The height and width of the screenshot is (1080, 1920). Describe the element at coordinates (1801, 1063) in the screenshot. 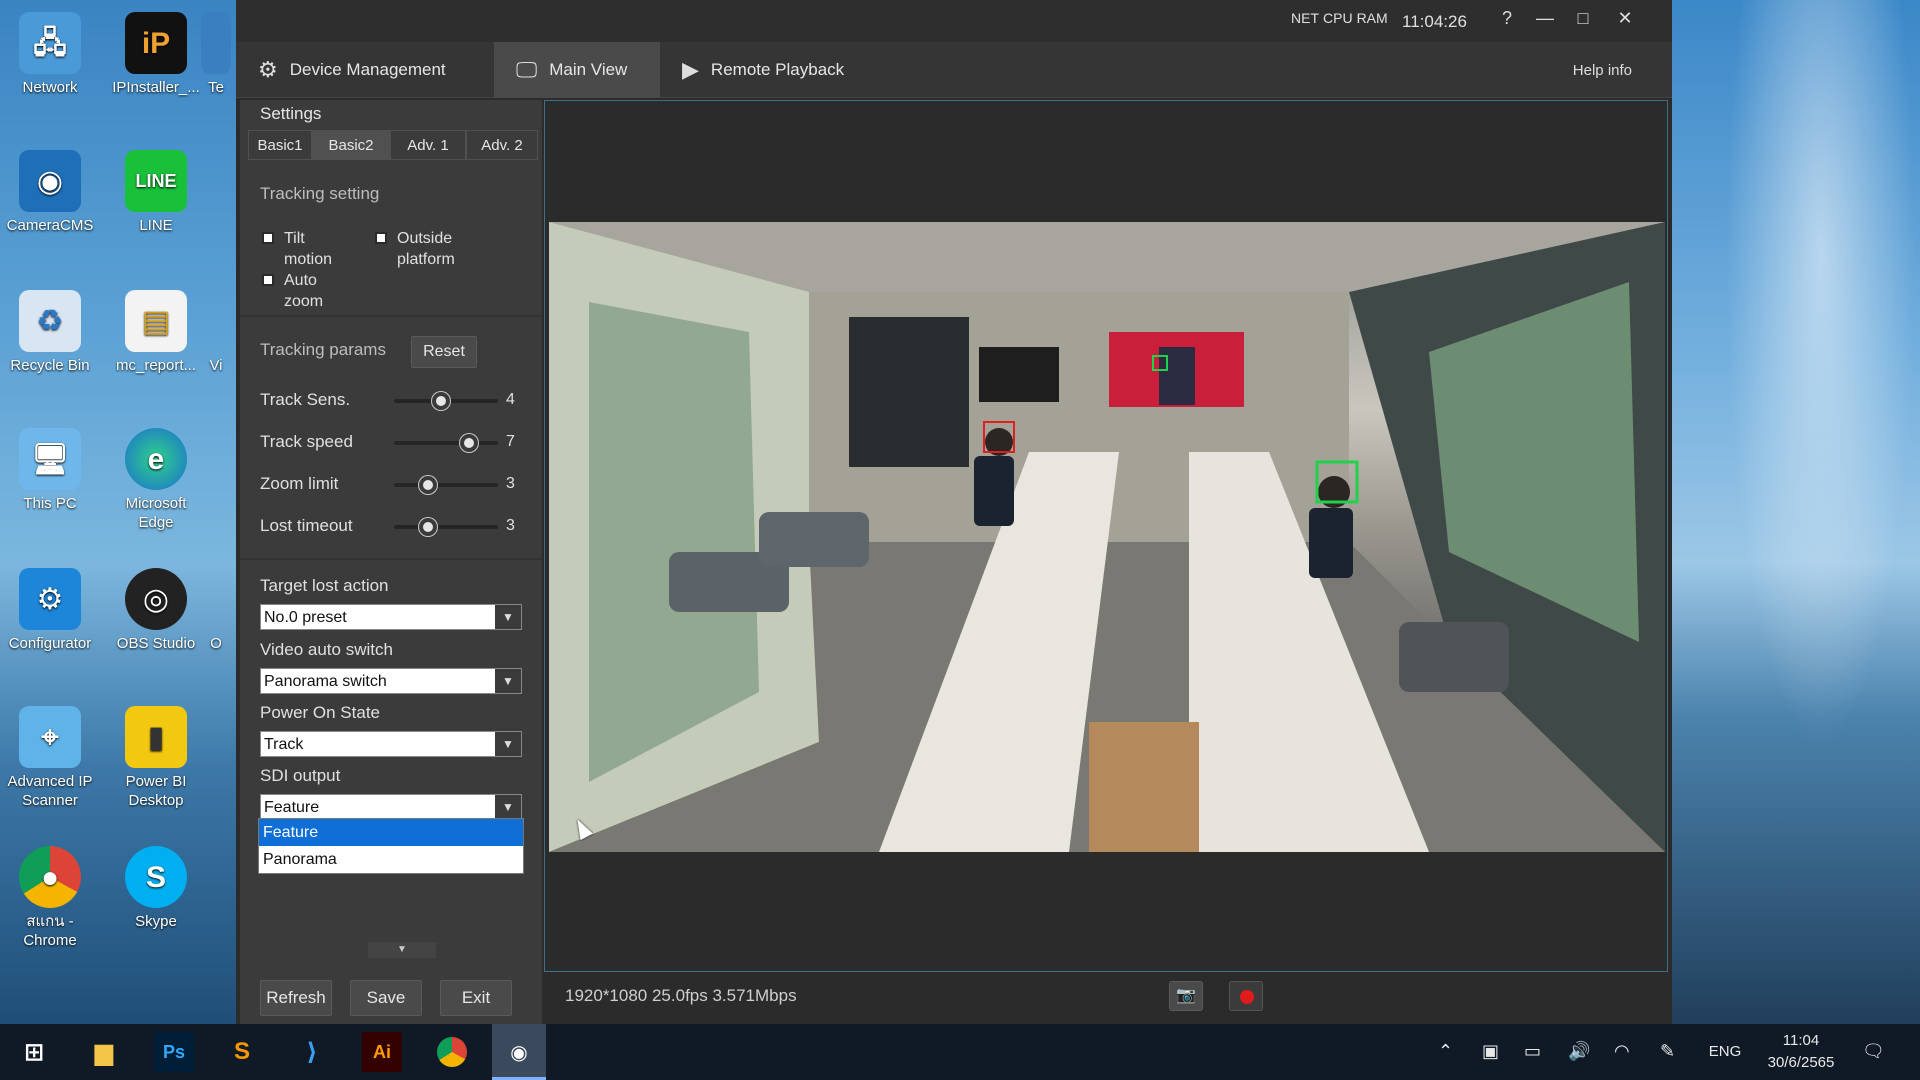

I see `taskbar-date: 30/6/2565` at that location.